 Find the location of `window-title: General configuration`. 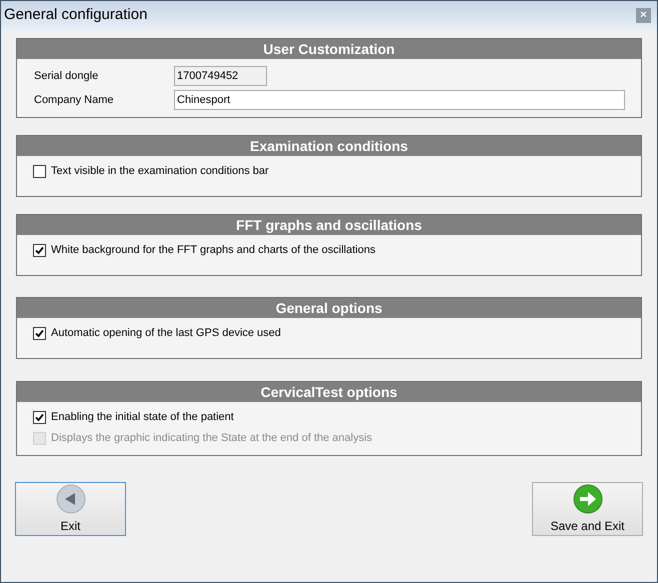

window-title: General configuration is located at coordinates (76, 15).